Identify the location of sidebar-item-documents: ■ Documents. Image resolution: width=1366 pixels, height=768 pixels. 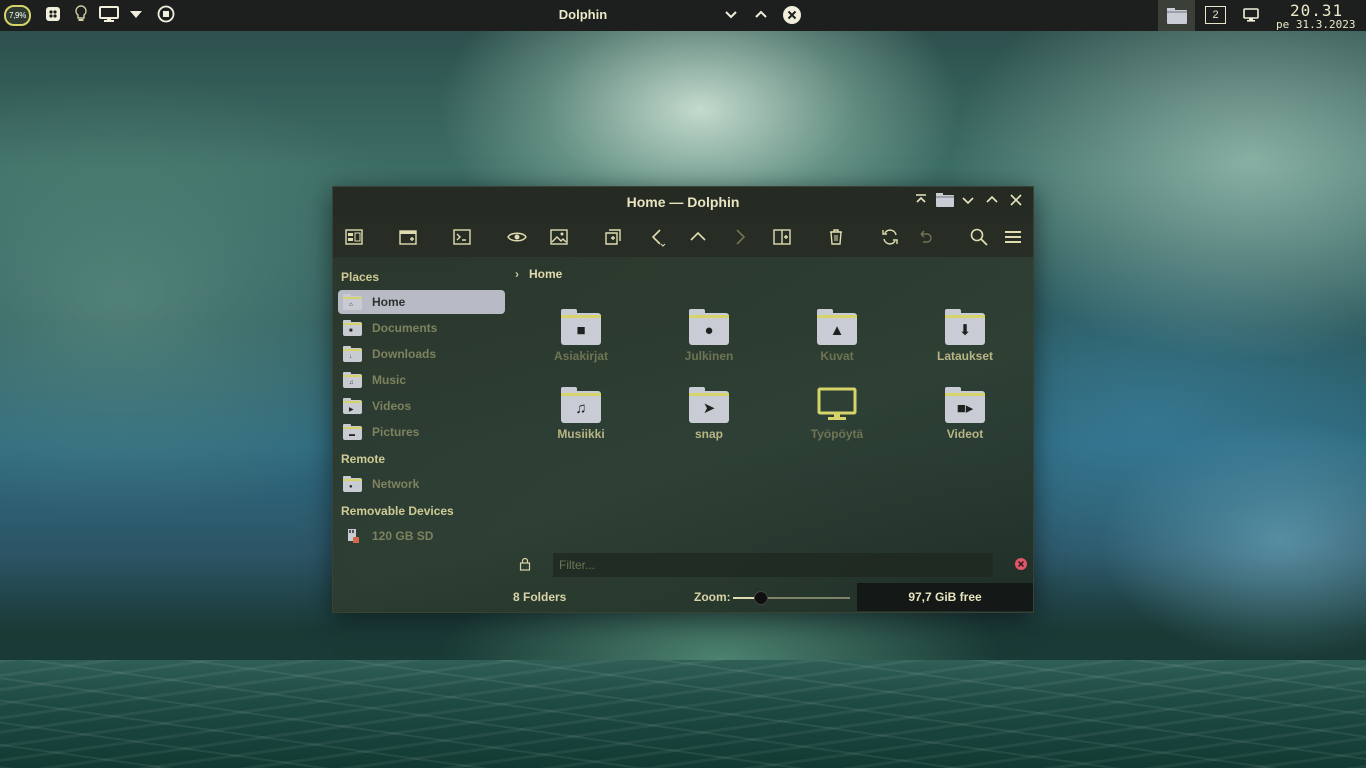
(421, 328).